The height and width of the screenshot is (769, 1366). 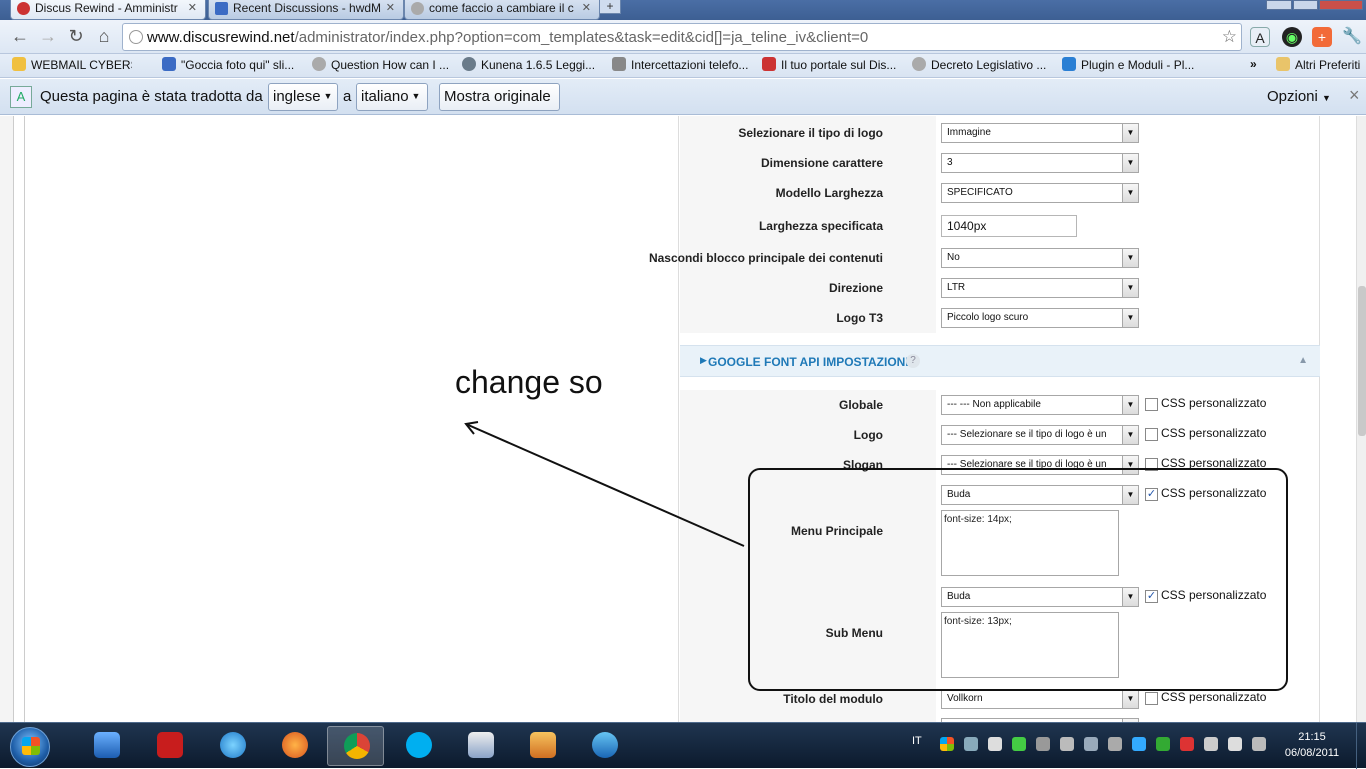 What do you see at coordinates (1030, 543) in the screenshot?
I see `main-menu-css-textarea: font-size: 14px;` at bounding box center [1030, 543].